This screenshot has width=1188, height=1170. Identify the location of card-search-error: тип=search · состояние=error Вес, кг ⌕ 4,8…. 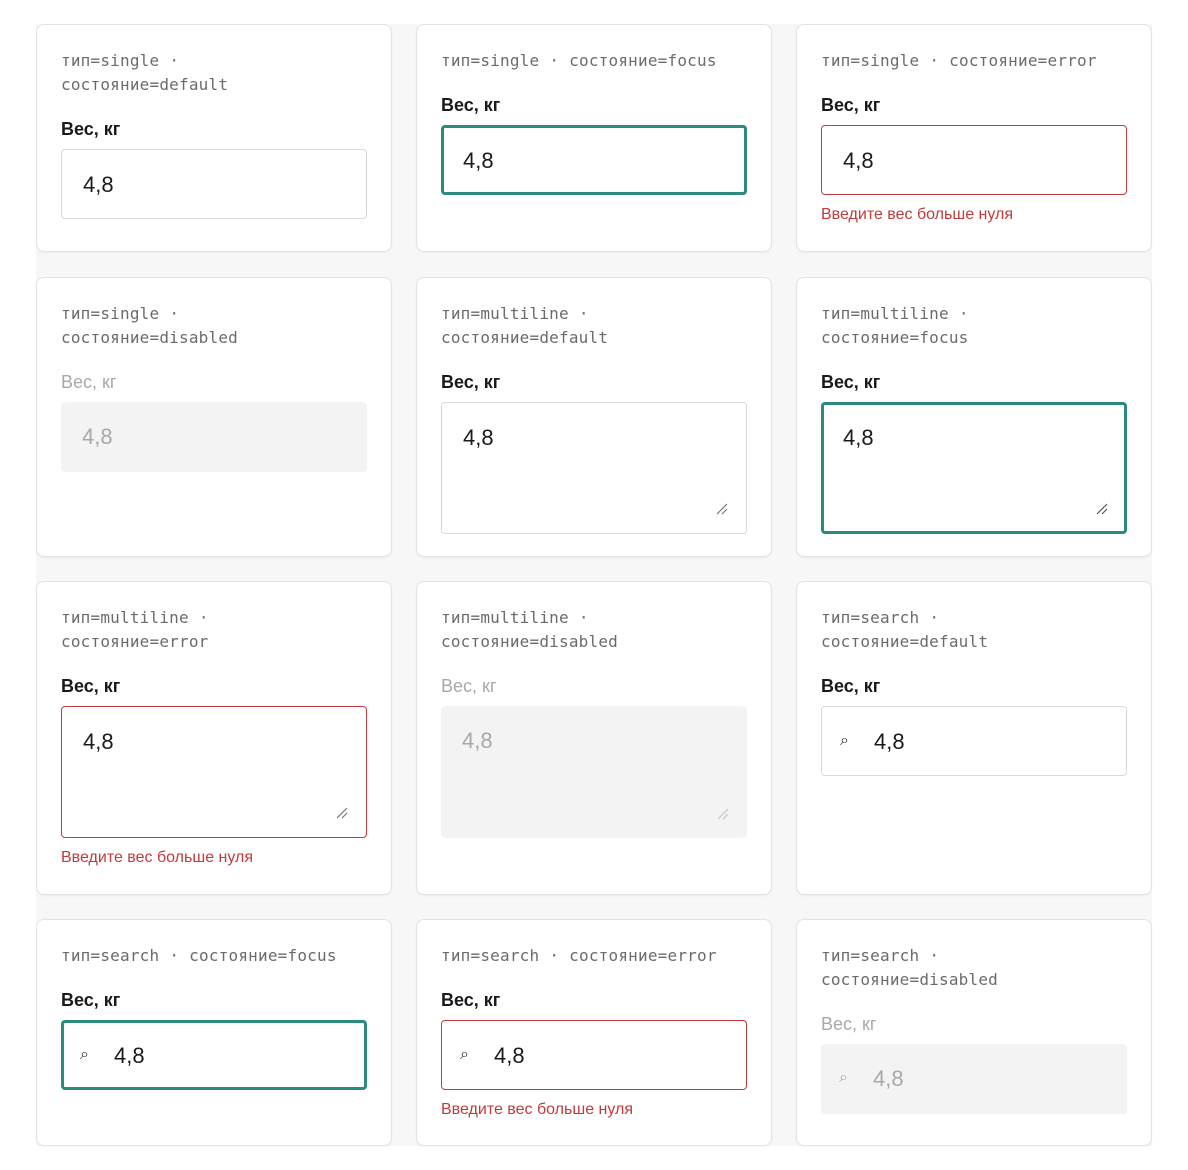
(594, 1032).